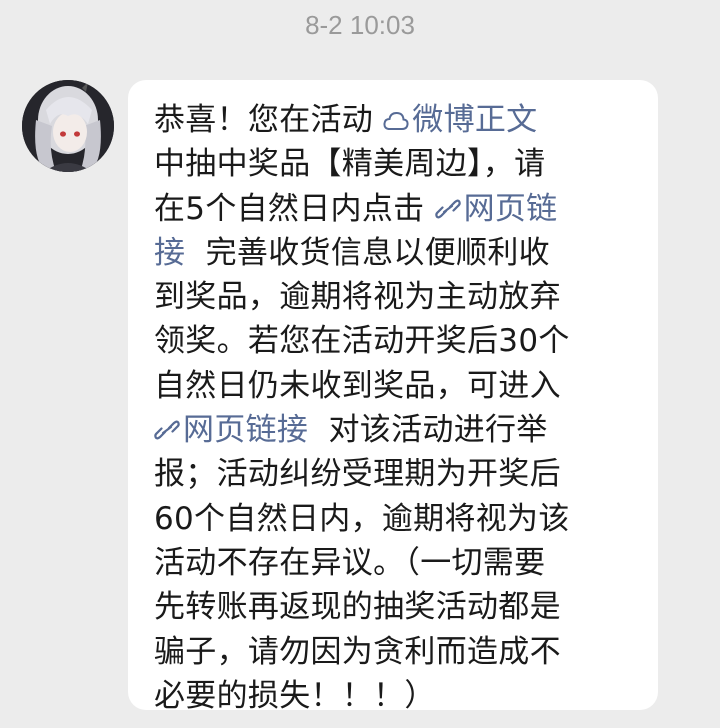  Describe the element at coordinates (360, 25) in the screenshot. I see `message-timestamp: 8-2 10:03` at that location.